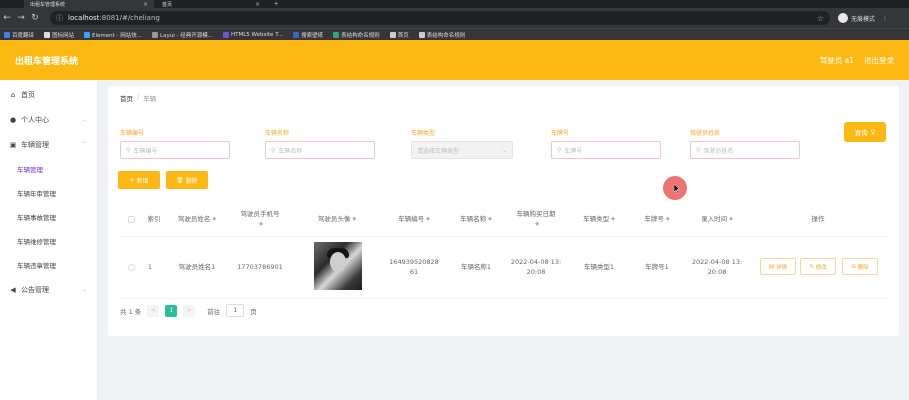 The image size is (909, 400). I want to click on bookmark-item: 搜索壁纸, so click(308, 35).